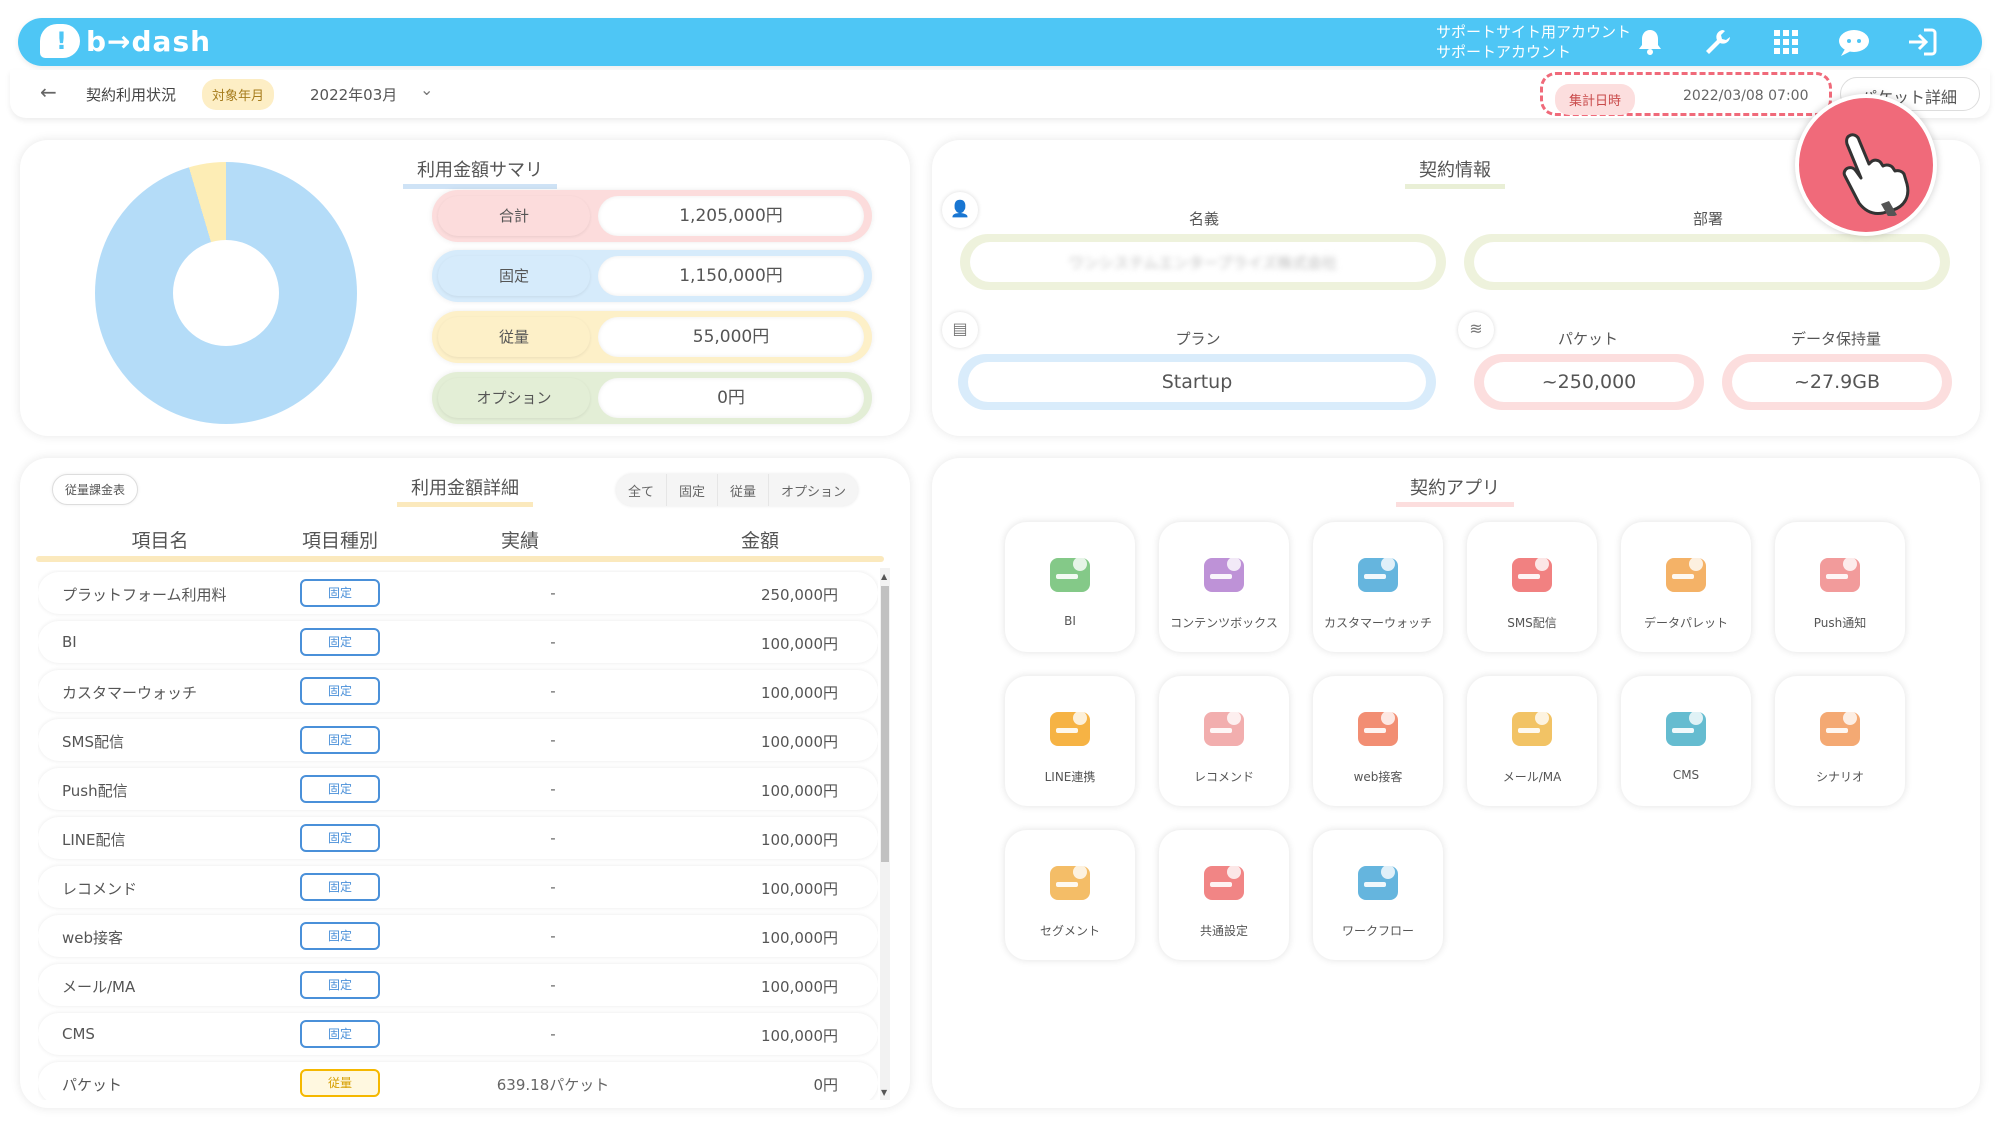  What do you see at coordinates (1223, 931) in the screenshot?
I see `app-label: 共通設定` at bounding box center [1223, 931].